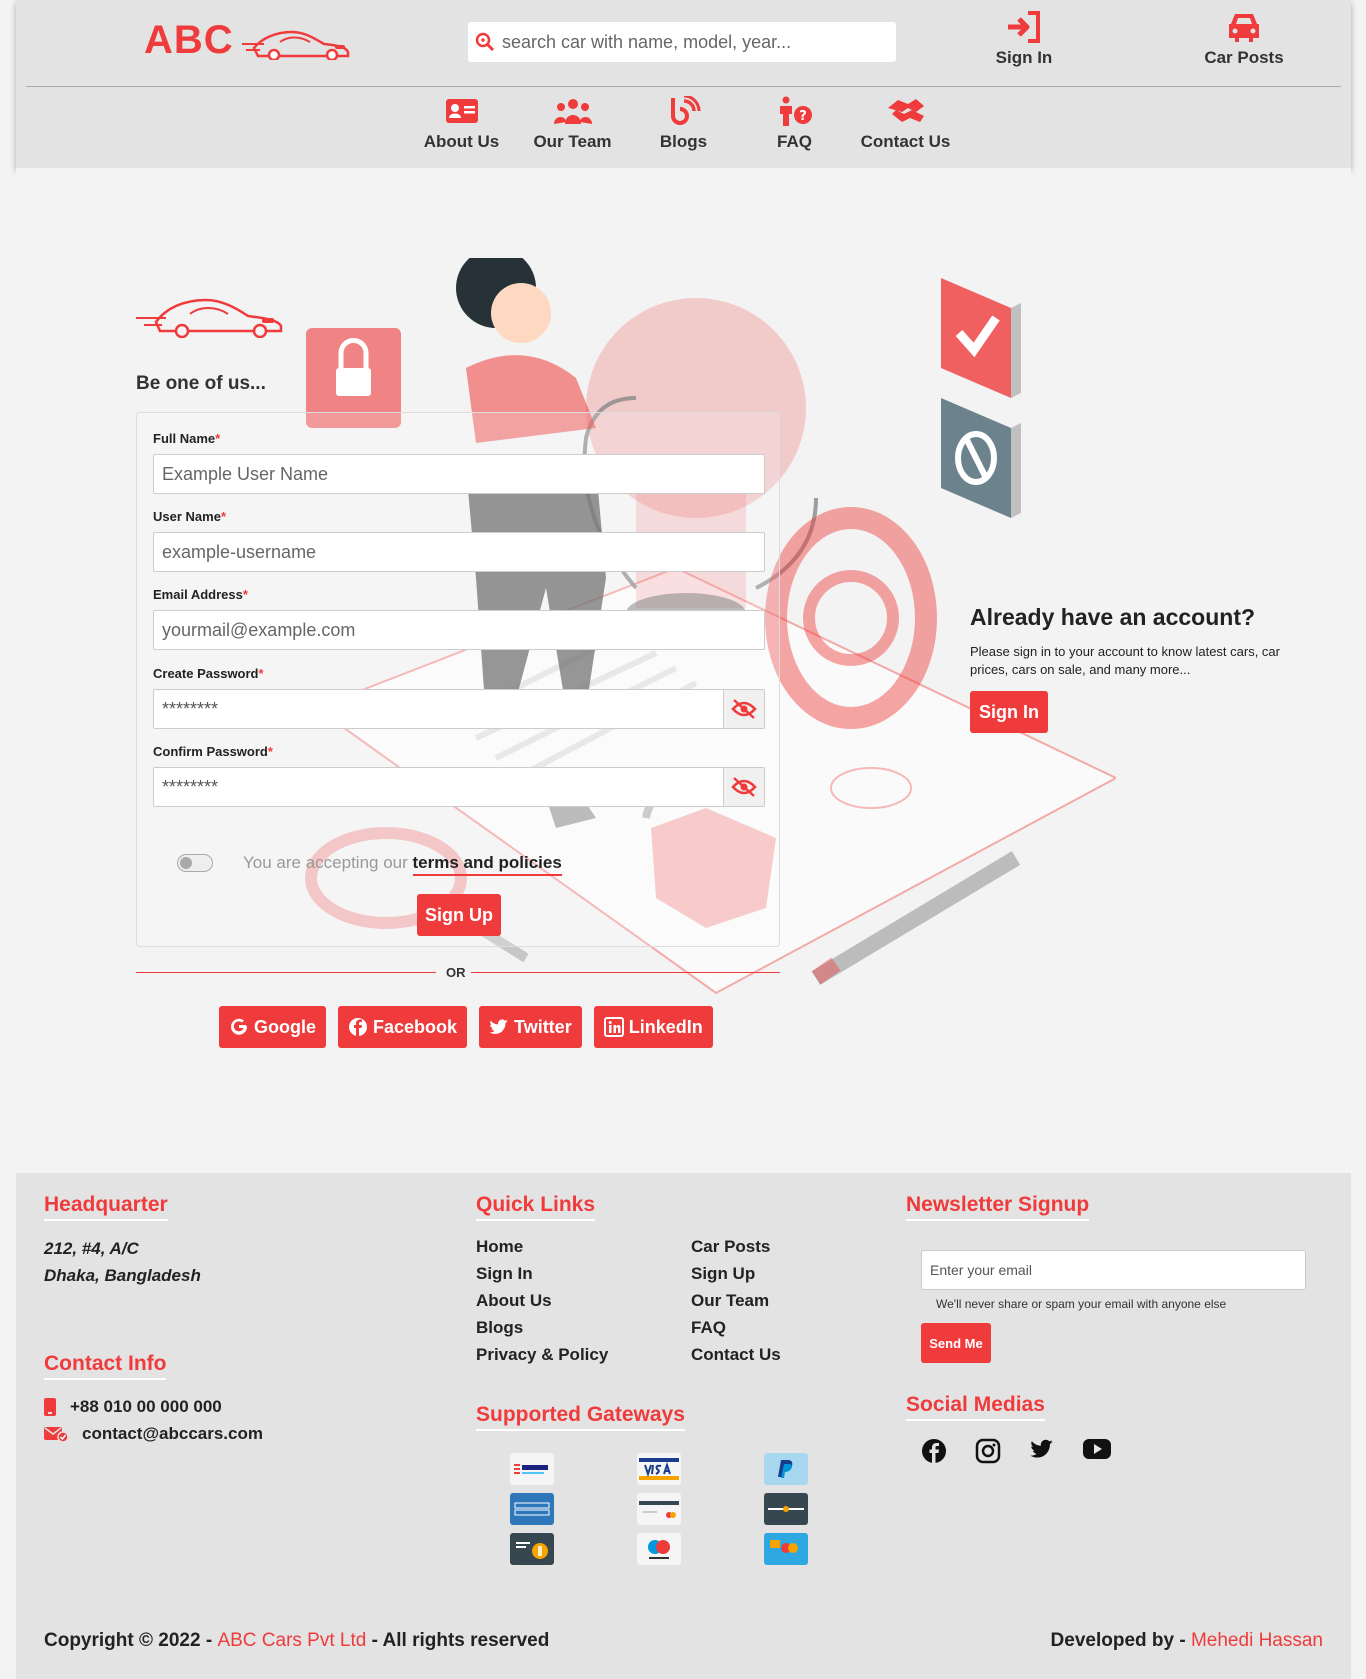 The width and height of the screenshot is (1366, 1679). I want to click on email-row: contact@abccars.com, so click(153, 1434).